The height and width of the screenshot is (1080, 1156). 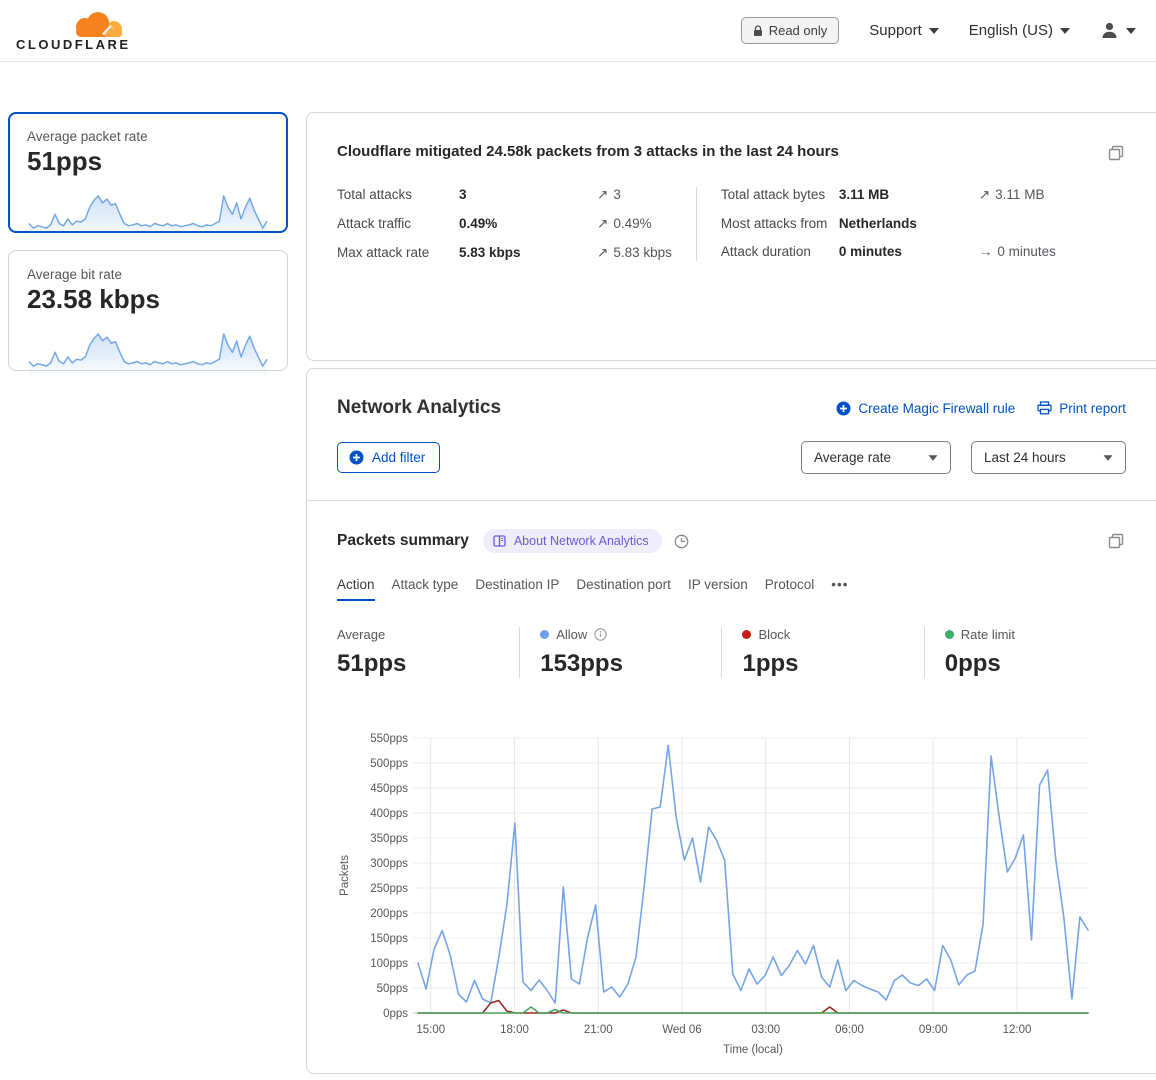 I want to click on printer-icon, so click(x=1044, y=408).